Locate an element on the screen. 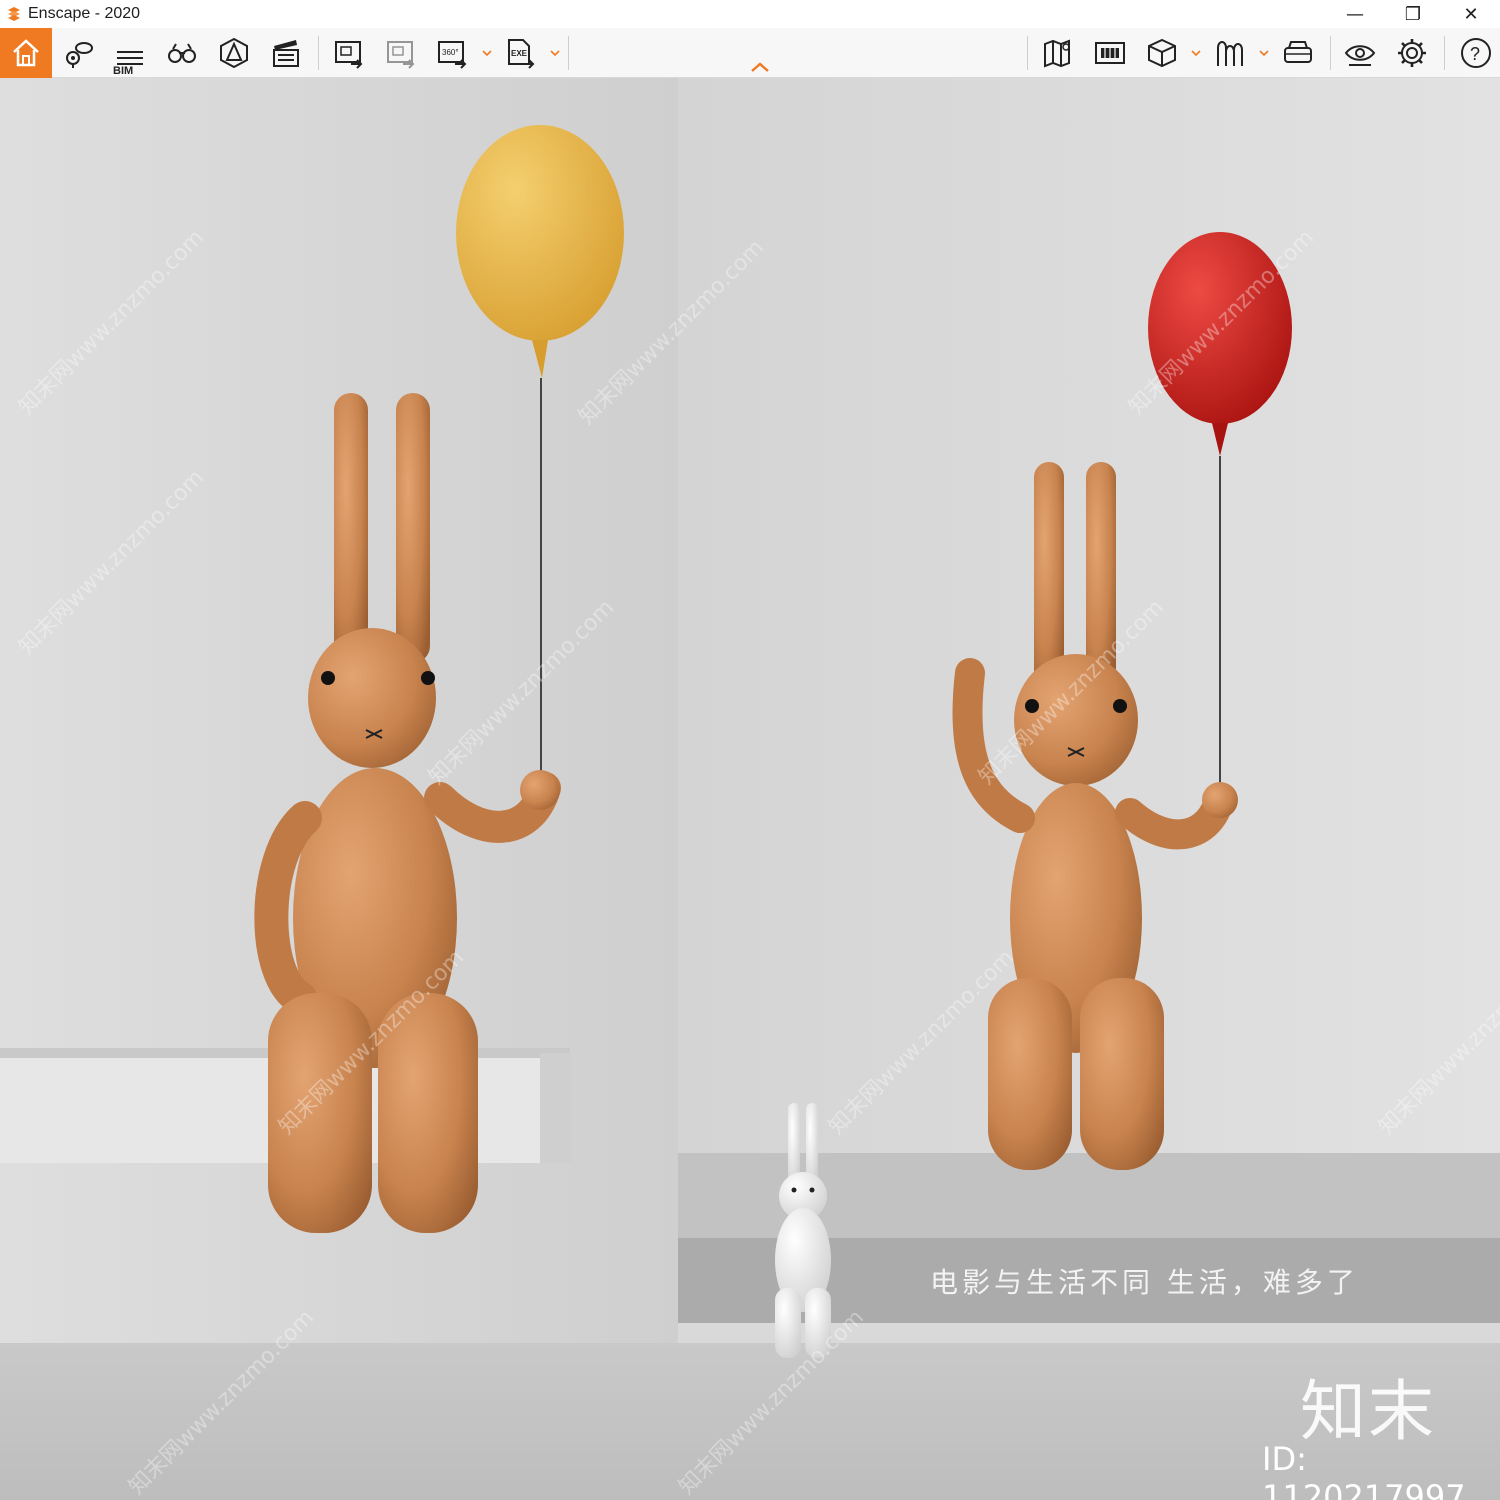  export-exe-label: EXE is located at coordinates (519, 53).